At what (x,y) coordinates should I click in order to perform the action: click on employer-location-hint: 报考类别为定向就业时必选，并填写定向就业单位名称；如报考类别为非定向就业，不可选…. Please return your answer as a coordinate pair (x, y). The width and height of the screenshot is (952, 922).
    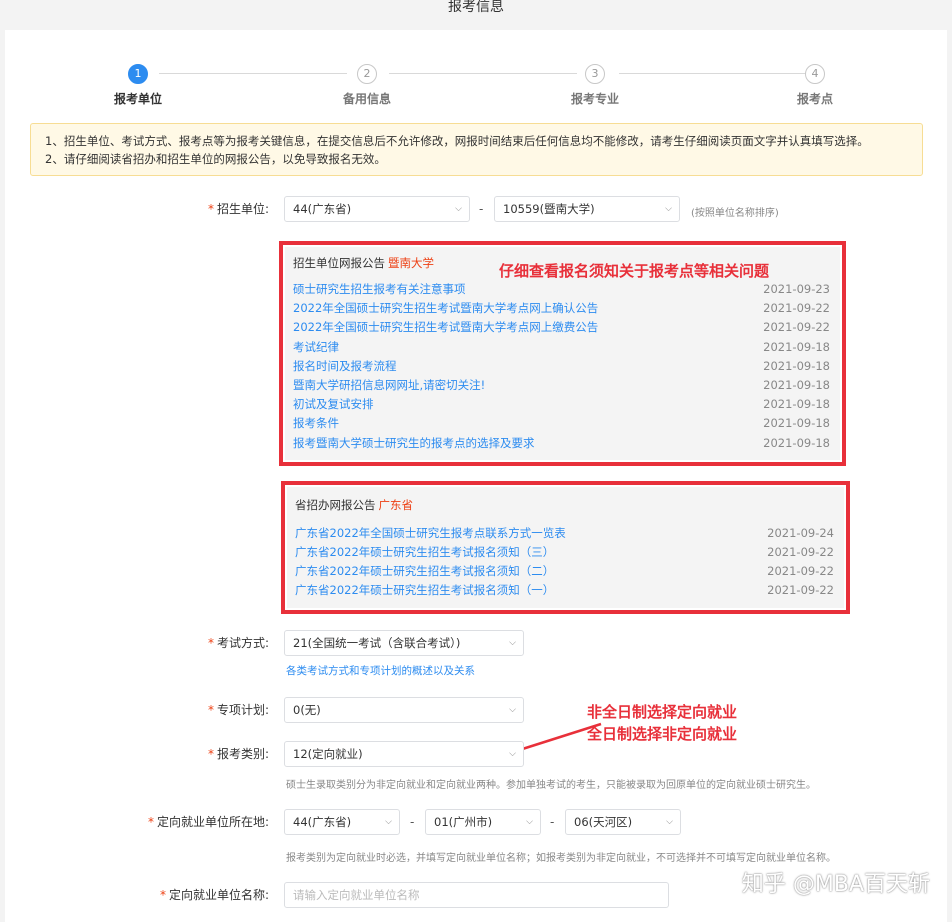
    Looking at the image, I should click on (561, 858).